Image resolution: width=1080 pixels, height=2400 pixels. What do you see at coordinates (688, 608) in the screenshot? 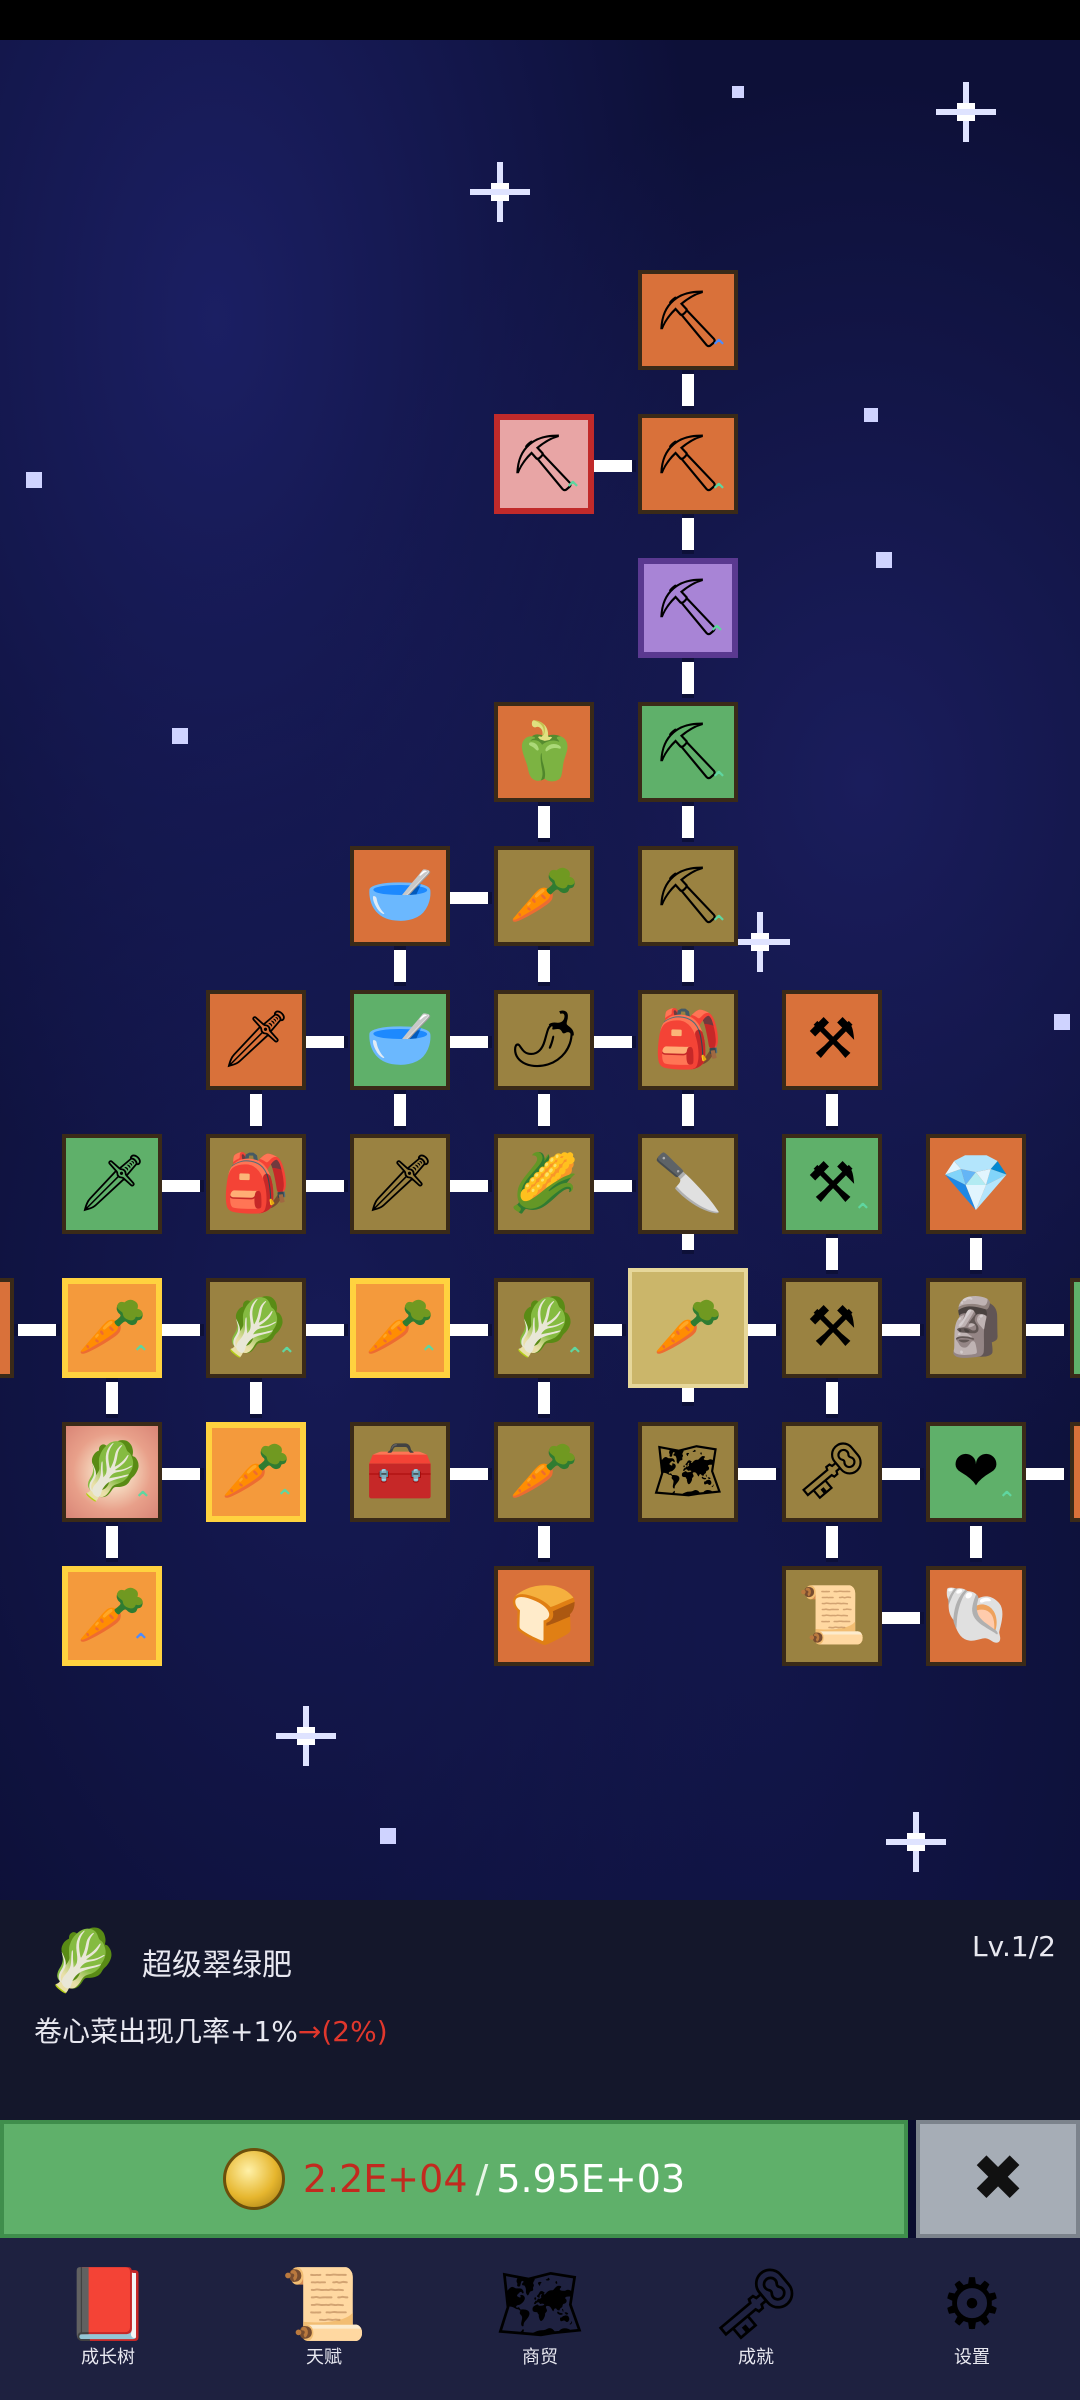
I see `shovel-epic-node: ⛏ ⌃` at bounding box center [688, 608].